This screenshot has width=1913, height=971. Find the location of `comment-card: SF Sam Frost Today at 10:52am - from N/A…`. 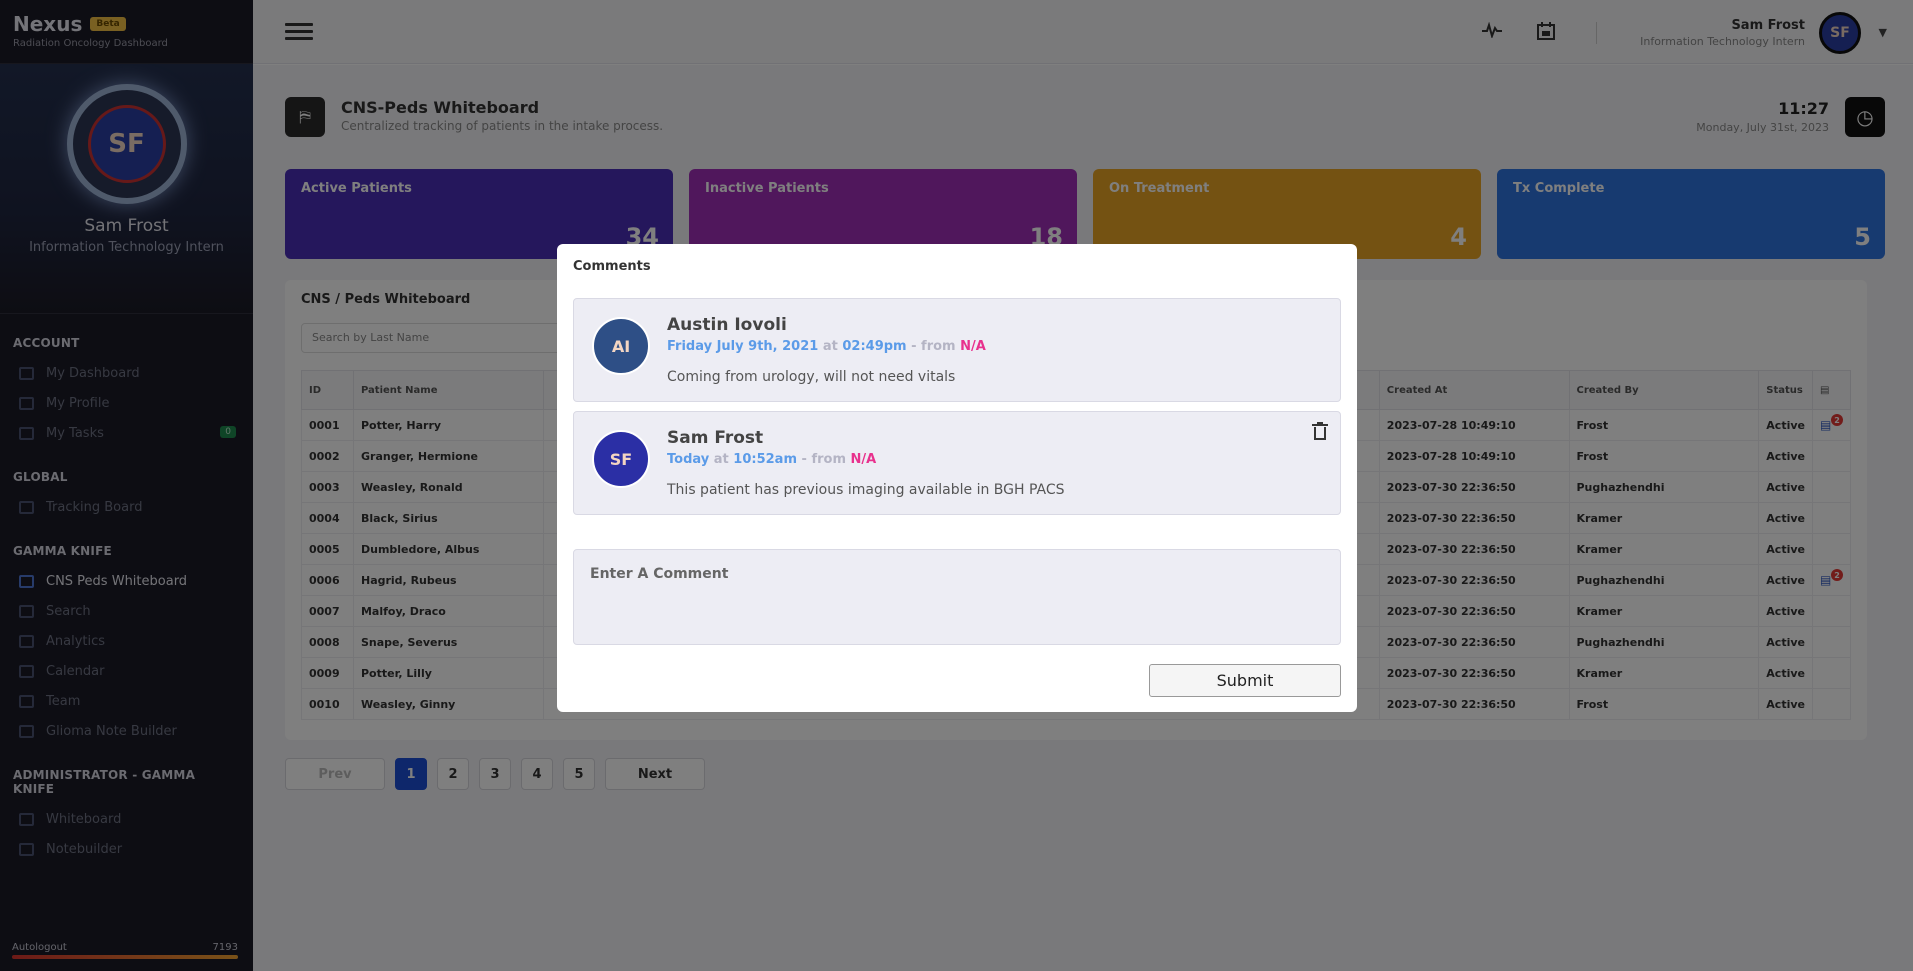

comment-card: SF Sam Frost Today at 10:52am - from N/A… is located at coordinates (957, 463).